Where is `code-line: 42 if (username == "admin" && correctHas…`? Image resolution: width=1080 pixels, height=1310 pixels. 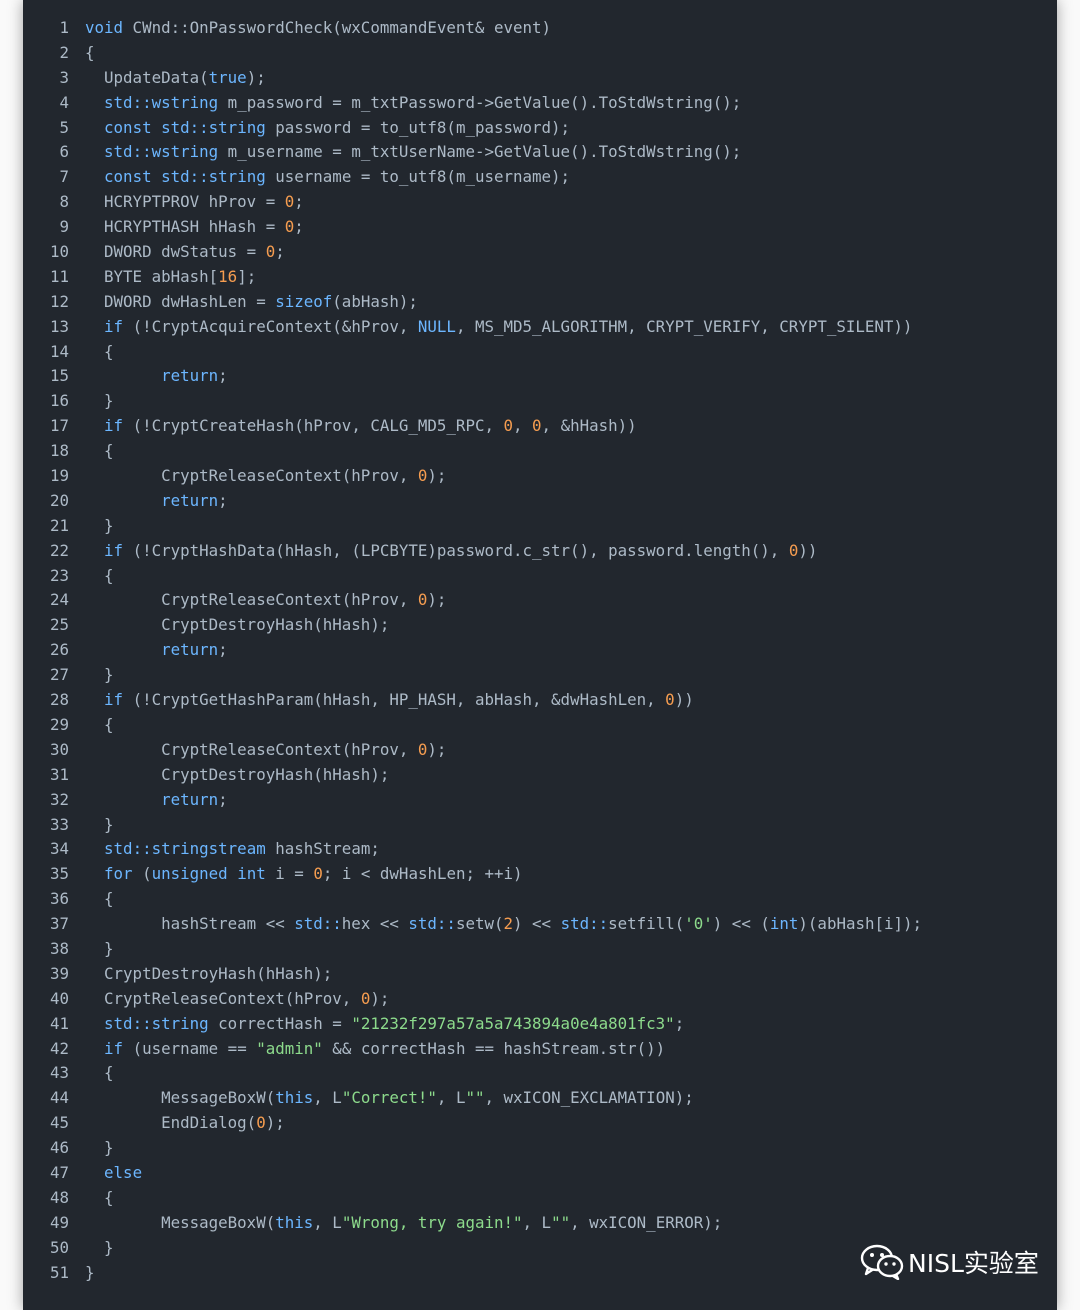 code-line: 42 if (username == "admin" && correctHas… is located at coordinates (540, 1049).